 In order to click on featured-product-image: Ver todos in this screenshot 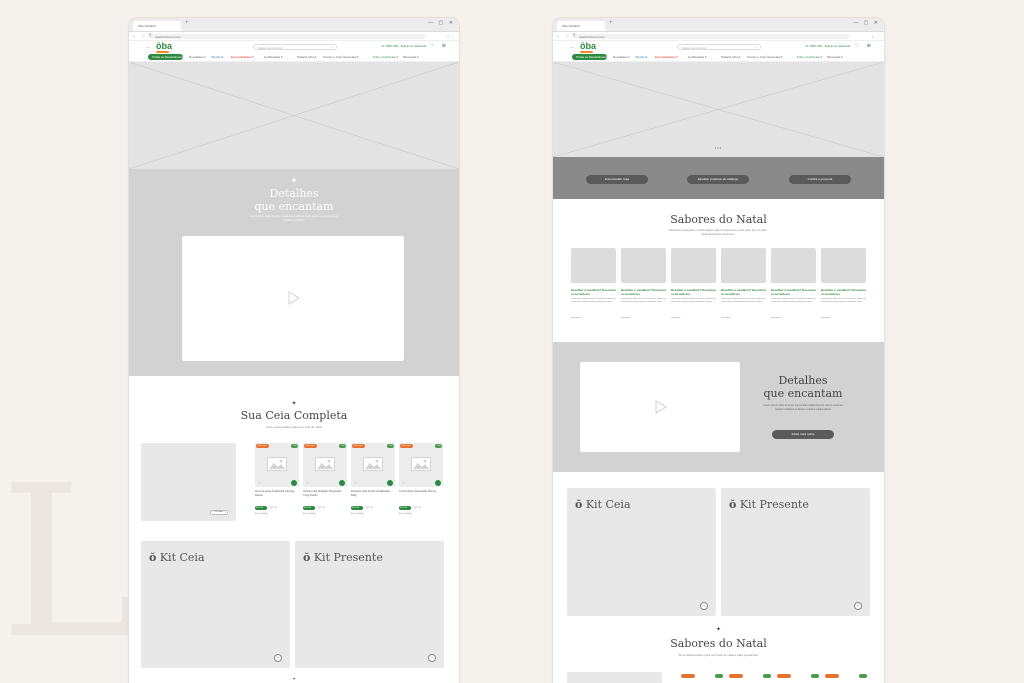, I will do `click(188, 482)`.